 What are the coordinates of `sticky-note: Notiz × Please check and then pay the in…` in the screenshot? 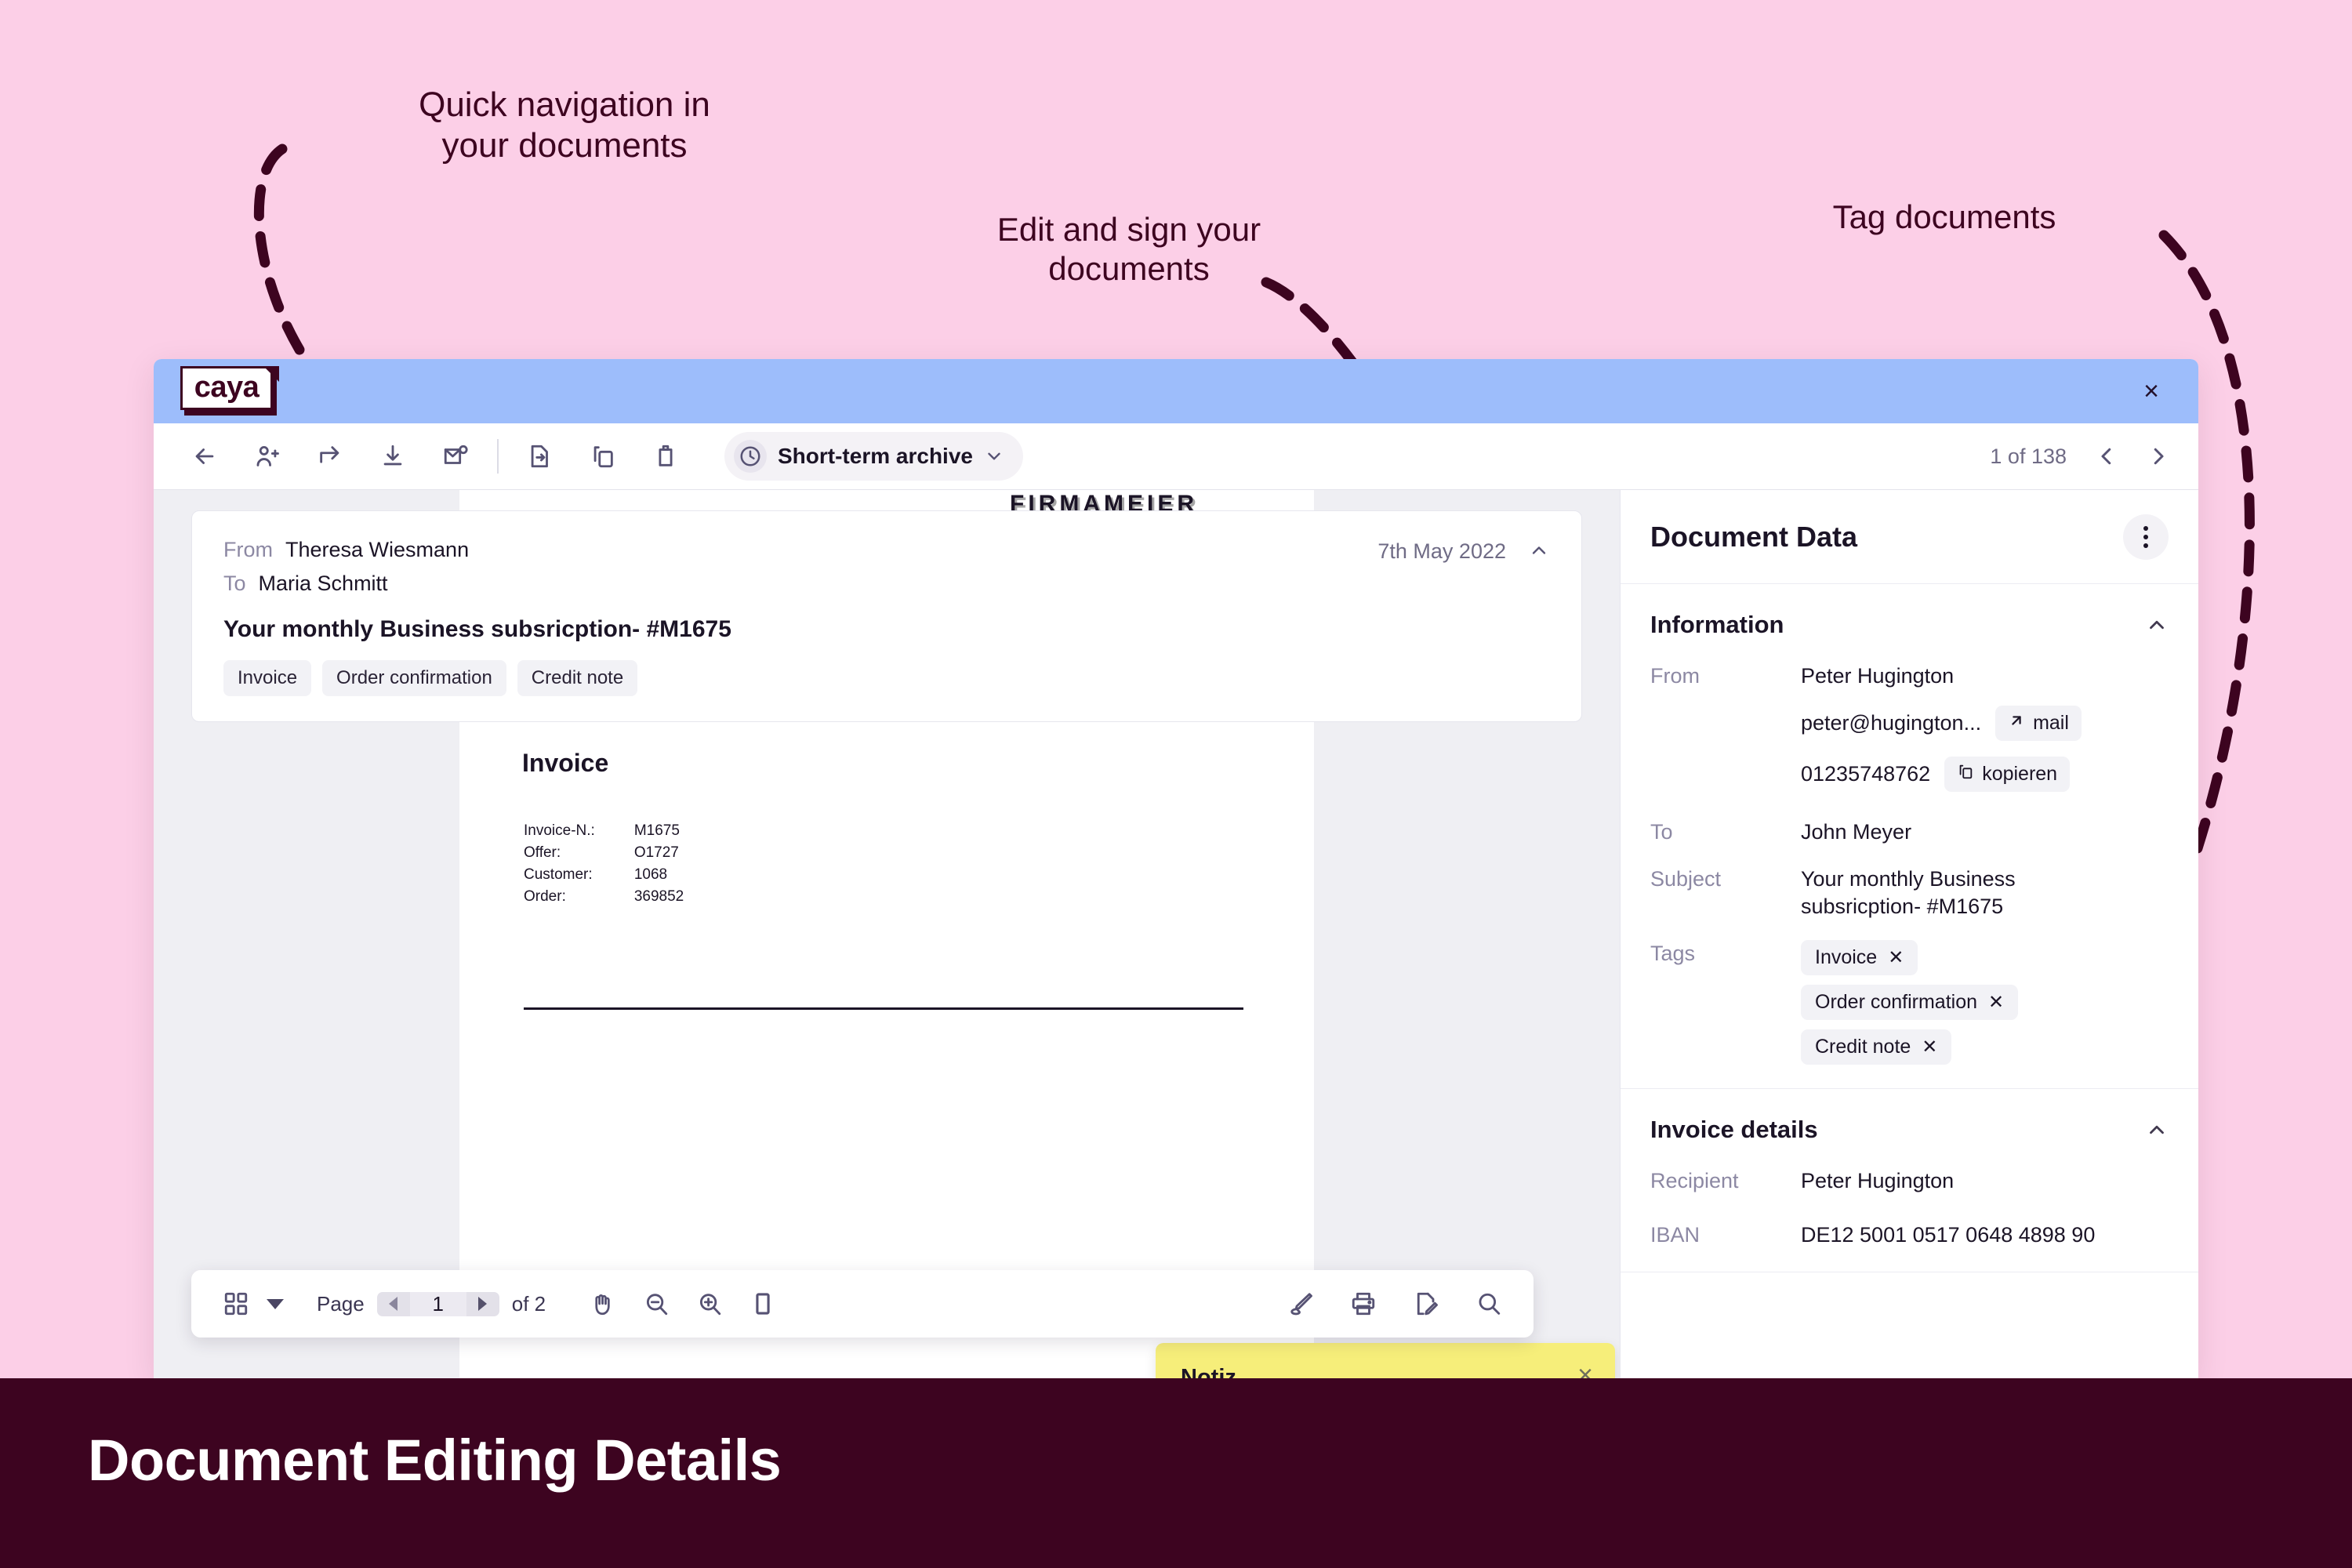 It's located at (1385, 1360).